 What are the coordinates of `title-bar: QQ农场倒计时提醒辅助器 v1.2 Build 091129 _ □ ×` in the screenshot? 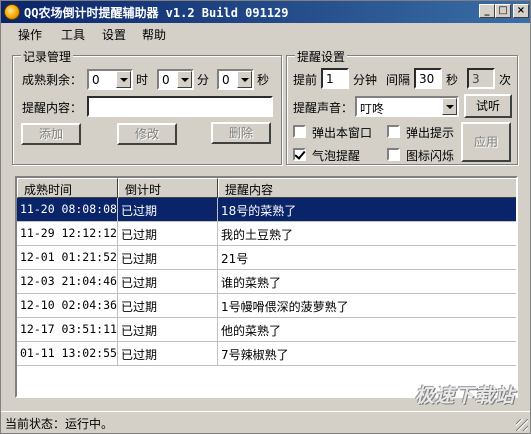 It's located at (265, 12).